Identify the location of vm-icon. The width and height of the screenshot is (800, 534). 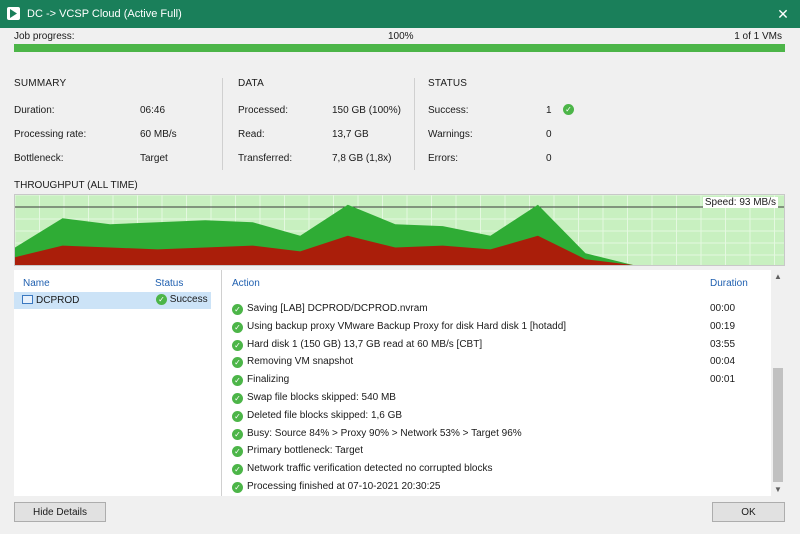
(27, 299).